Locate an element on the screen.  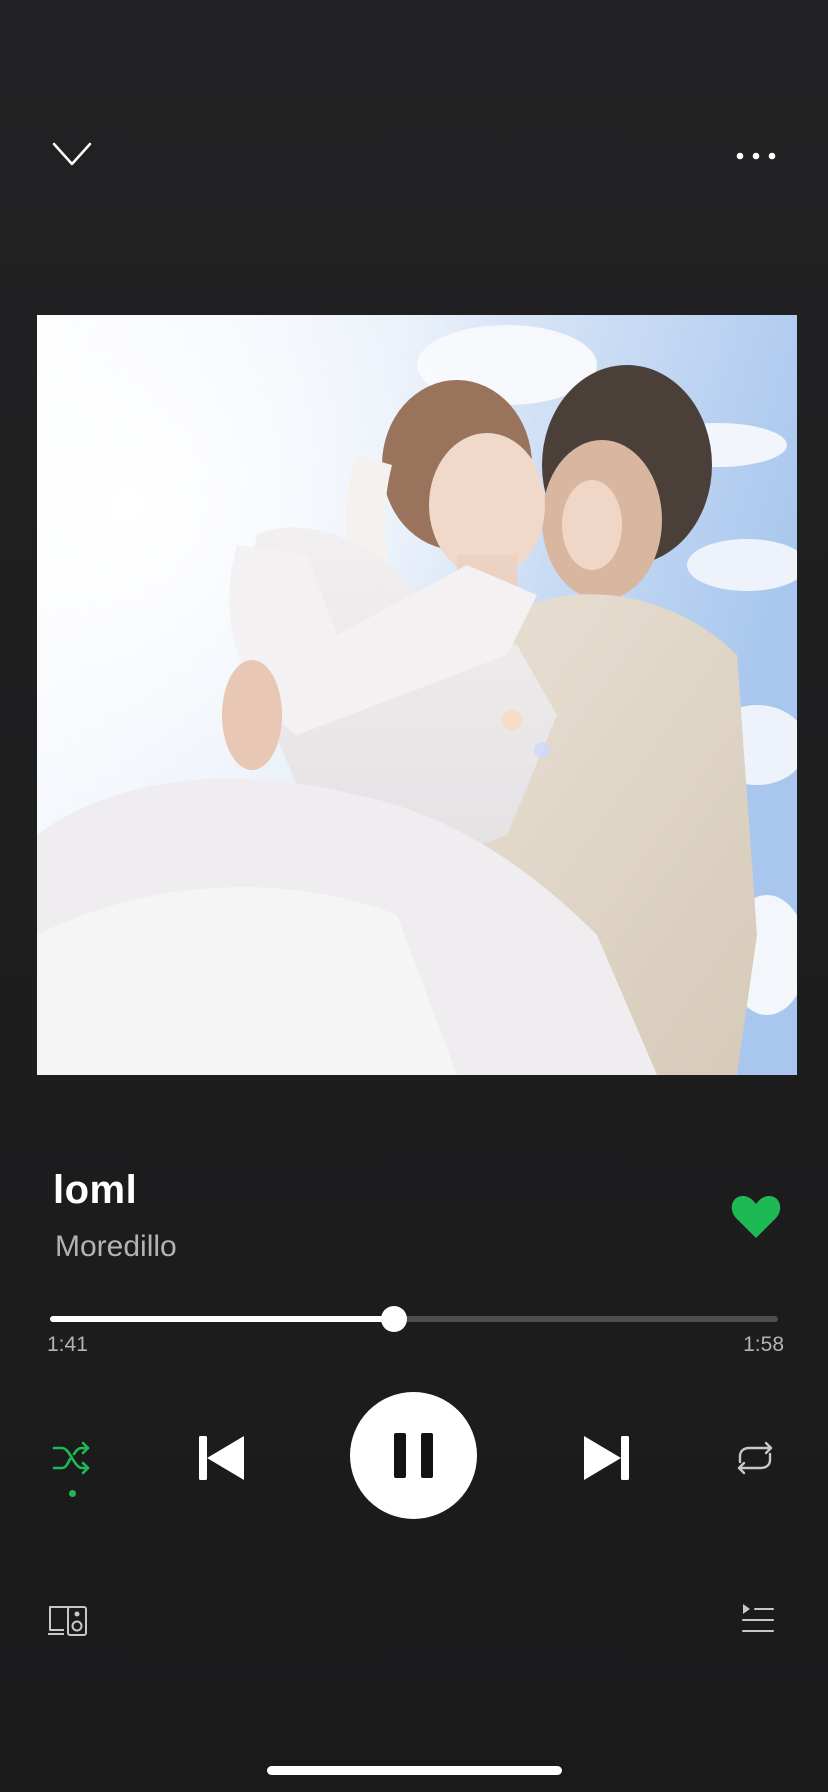
heart-filled-icon is located at coordinates (756, 1217).